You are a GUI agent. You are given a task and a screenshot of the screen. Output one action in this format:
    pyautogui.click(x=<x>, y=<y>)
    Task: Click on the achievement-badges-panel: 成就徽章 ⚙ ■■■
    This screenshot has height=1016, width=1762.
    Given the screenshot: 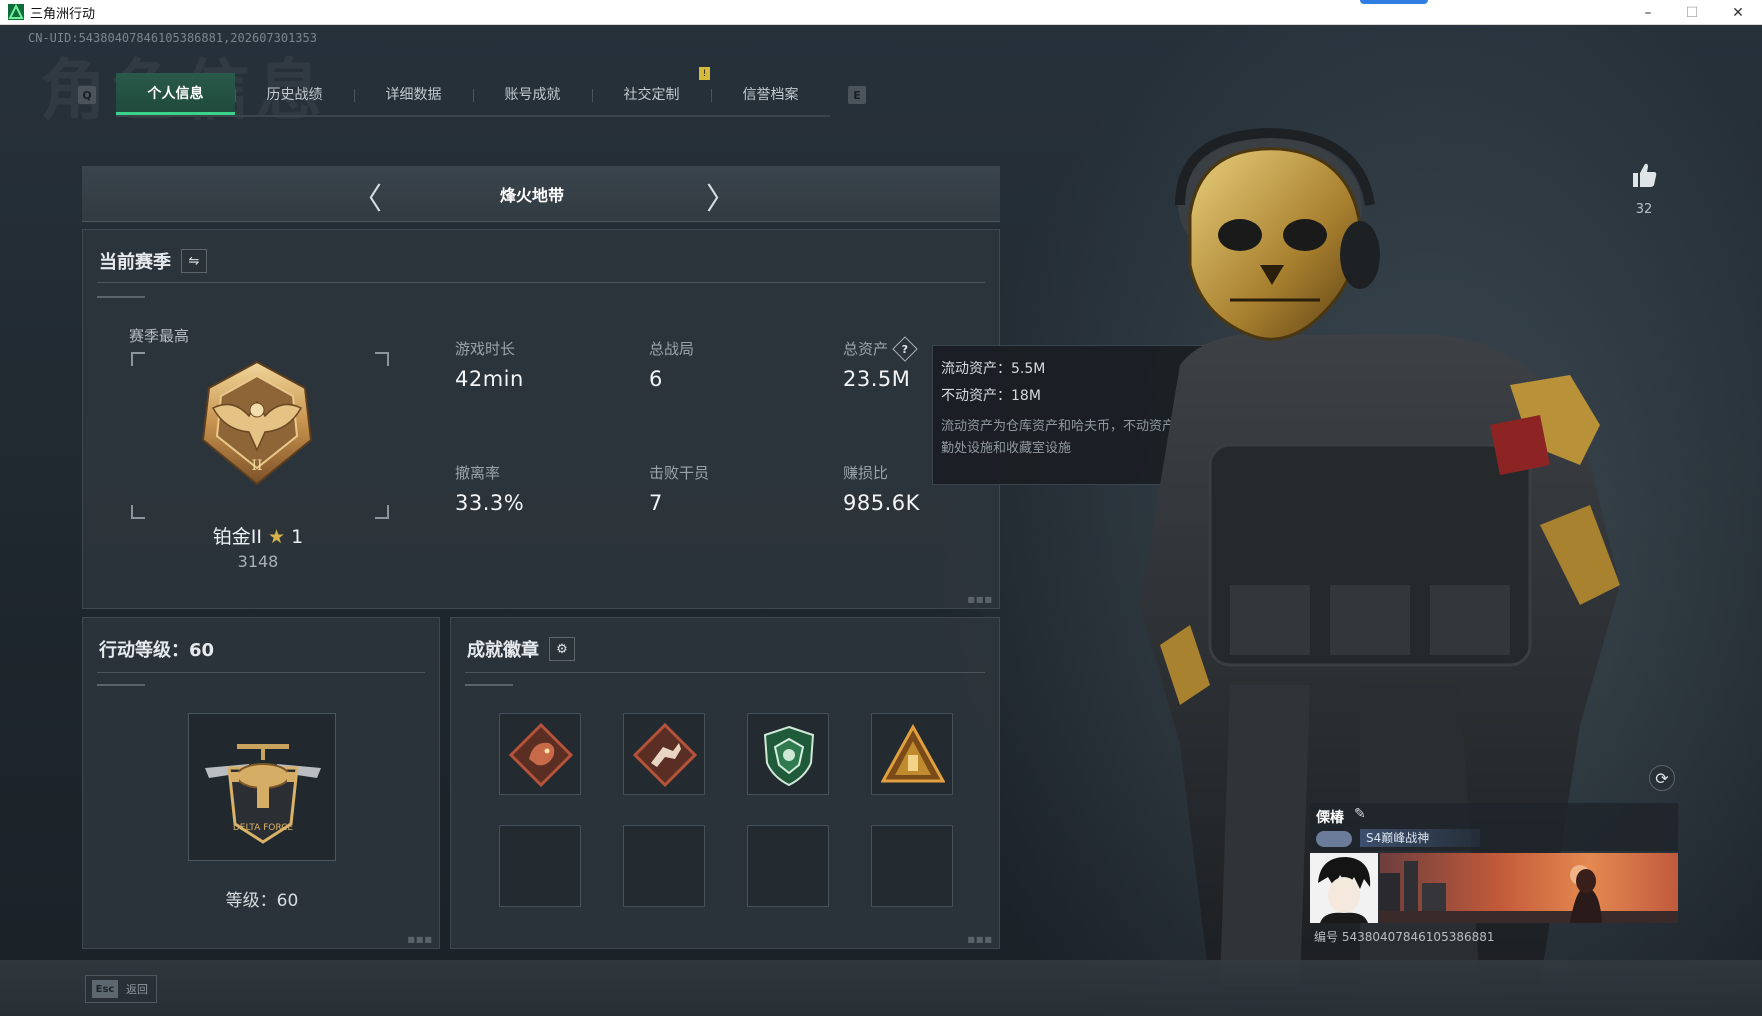 What is the action you would take?
    pyautogui.click(x=725, y=783)
    